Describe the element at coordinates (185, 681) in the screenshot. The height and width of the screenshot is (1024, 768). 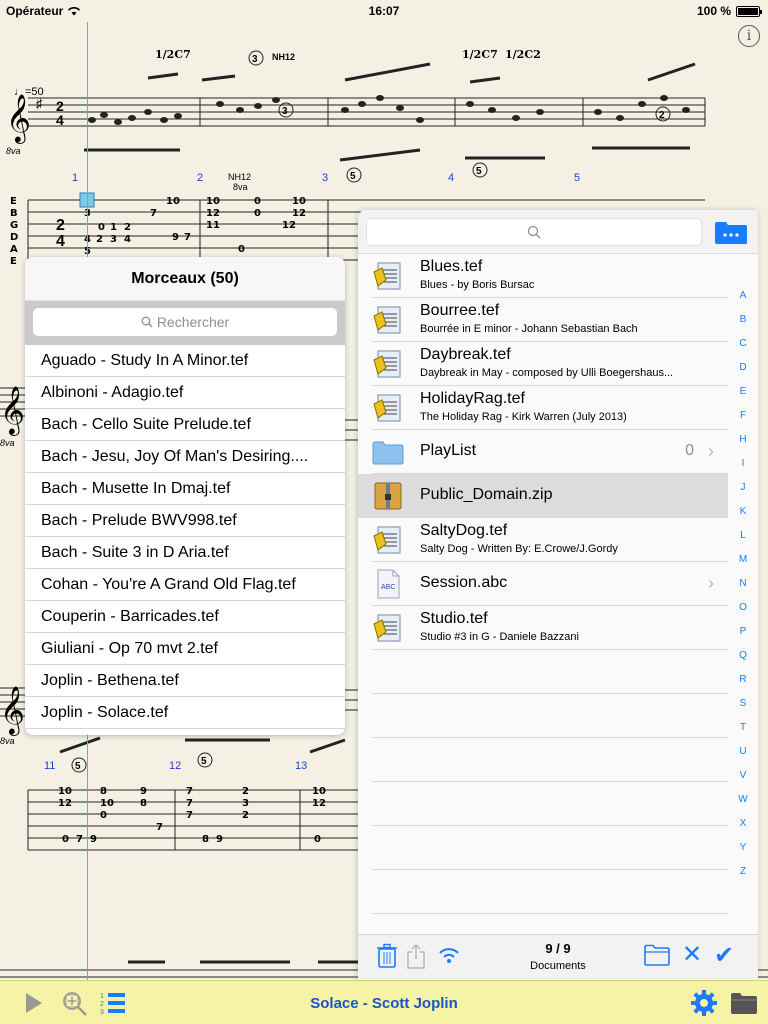
I see `song-item: Joplin - Bethena.tef` at that location.